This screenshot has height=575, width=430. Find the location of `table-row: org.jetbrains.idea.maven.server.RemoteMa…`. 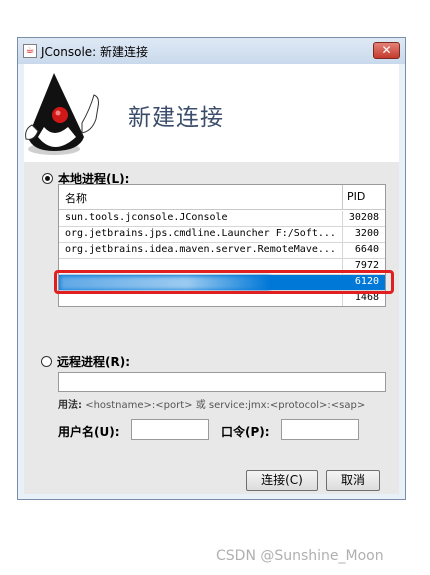

table-row: org.jetbrains.idea.maven.server.RemoteMa… is located at coordinates (222, 251).